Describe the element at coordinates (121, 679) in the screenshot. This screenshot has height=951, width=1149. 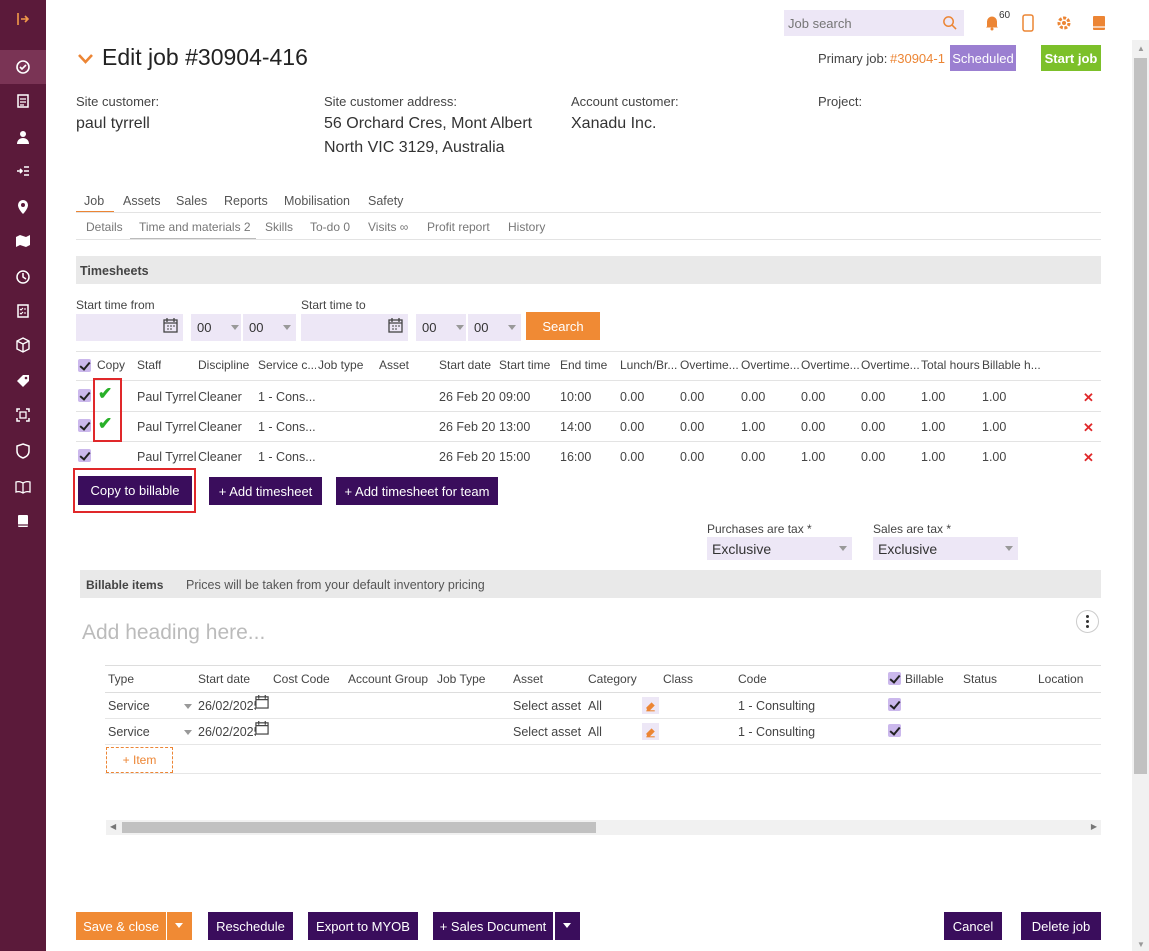
I see `bcol-type: Type` at that location.